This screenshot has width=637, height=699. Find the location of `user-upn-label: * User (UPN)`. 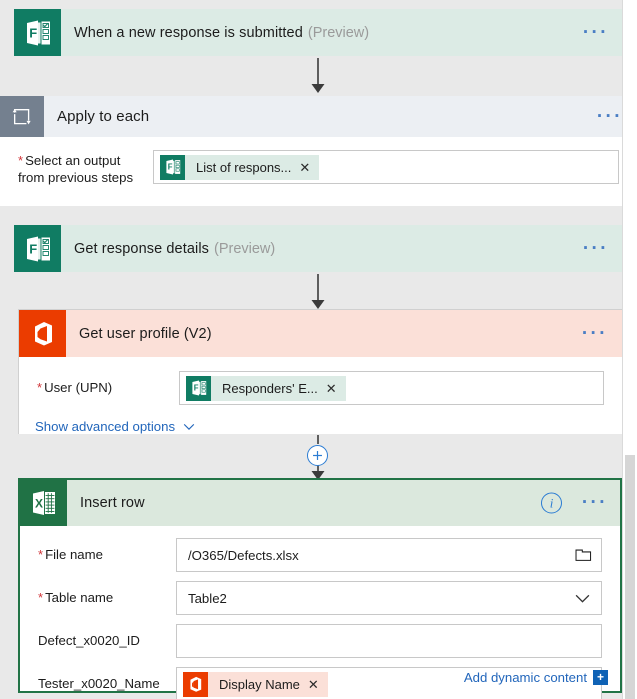

user-upn-label: * User (UPN) is located at coordinates (75, 387).